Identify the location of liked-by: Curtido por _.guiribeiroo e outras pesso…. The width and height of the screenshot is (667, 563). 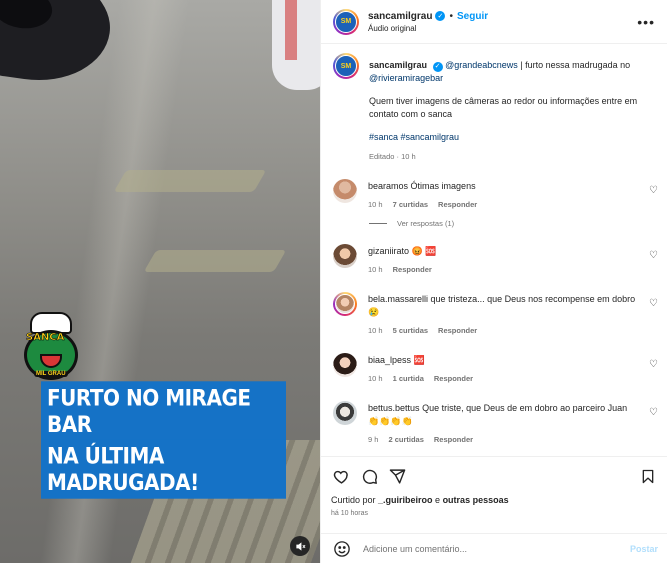
(420, 500).